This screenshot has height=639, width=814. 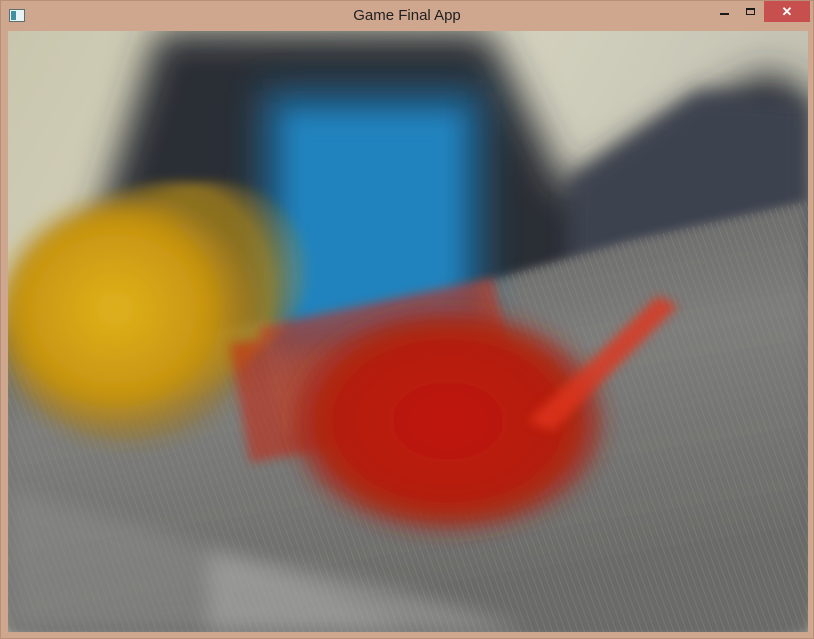 I want to click on maximize-icon, so click(x=750, y=11).